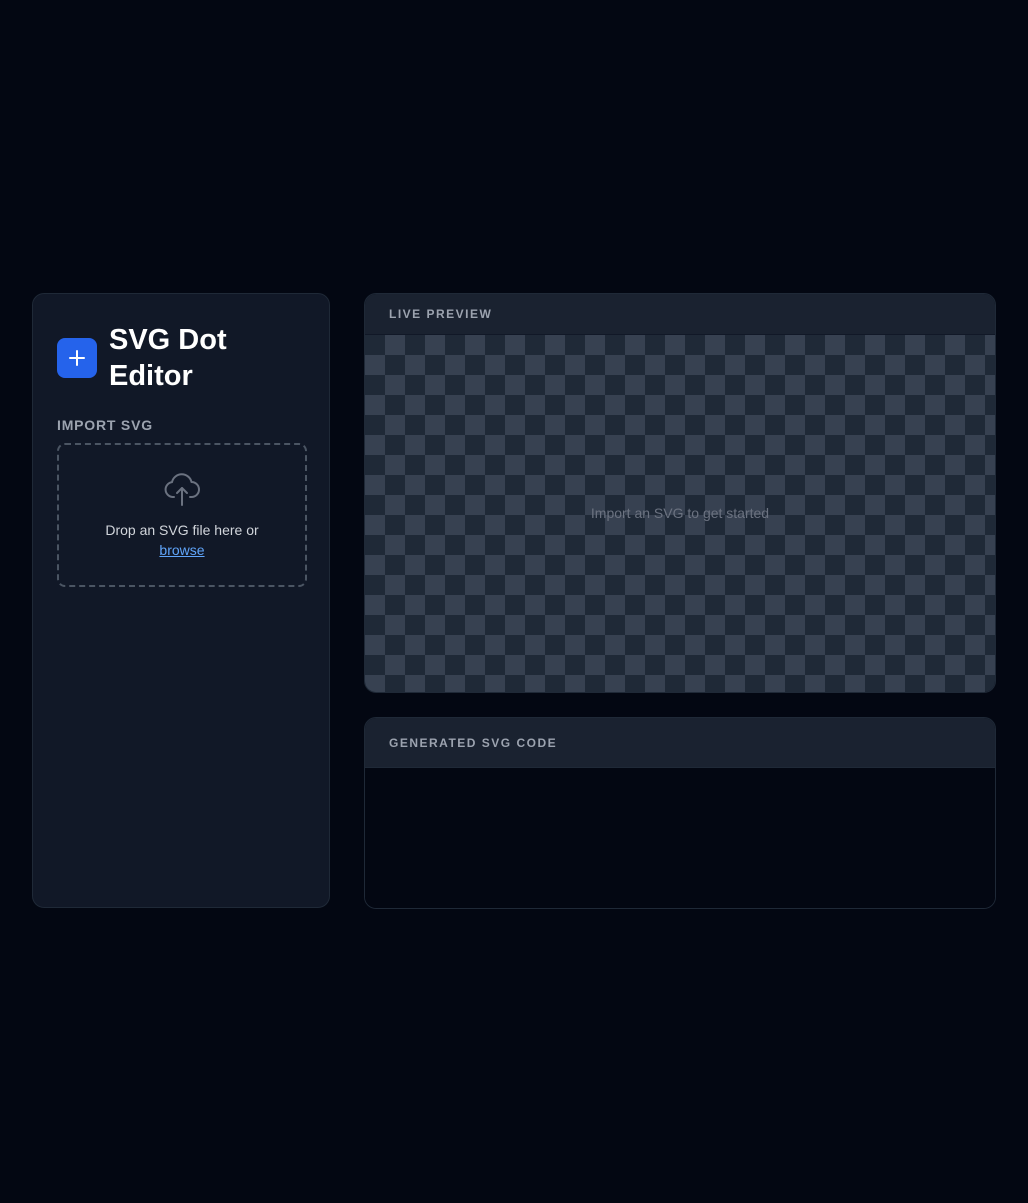 The width and height of the screenshot is (1028, 1203). What do you see at coordinates (680, 838) in the screenshot?
I see `generated-code-output` at bounding box center [680, 838].